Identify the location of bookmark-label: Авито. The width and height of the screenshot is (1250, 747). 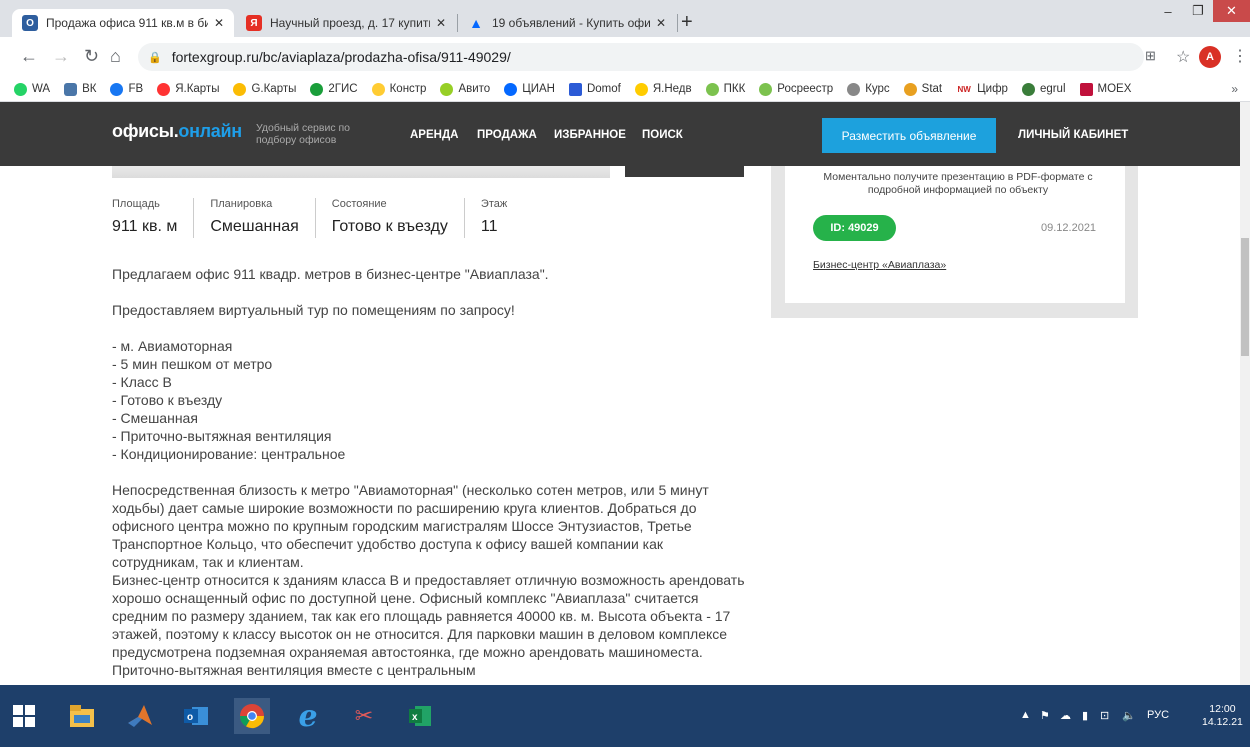
(474, 89).